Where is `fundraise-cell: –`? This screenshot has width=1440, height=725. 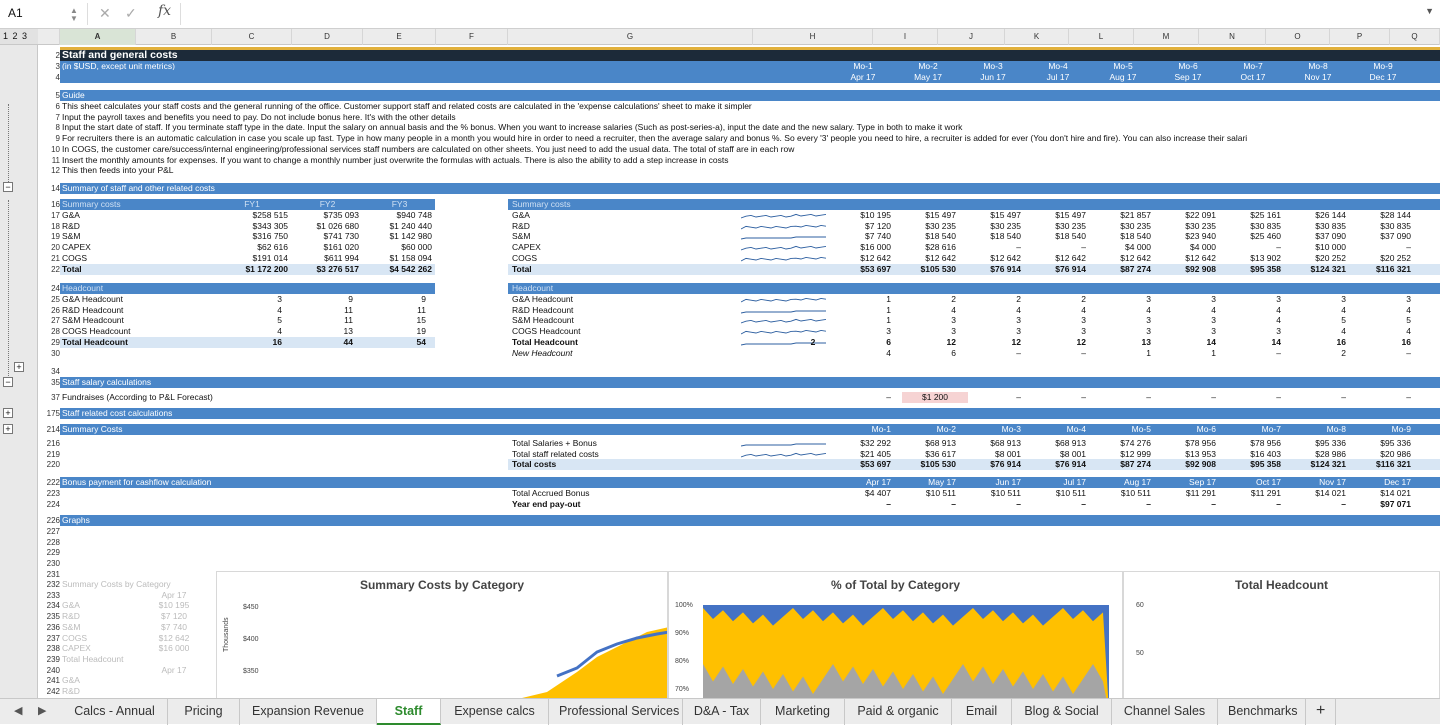 fundraise-cell: – is located at coordinates (1058, 397).